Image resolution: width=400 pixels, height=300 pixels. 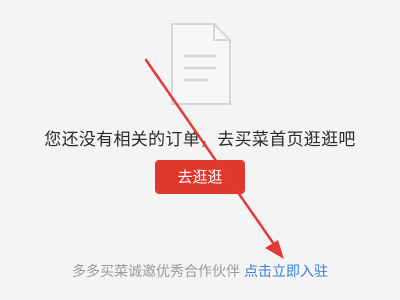 What do you see at coordinates (200, 177) in the screenshot?
I see `browse-home-button: 去逛逛` at bounding box center [200, 177].